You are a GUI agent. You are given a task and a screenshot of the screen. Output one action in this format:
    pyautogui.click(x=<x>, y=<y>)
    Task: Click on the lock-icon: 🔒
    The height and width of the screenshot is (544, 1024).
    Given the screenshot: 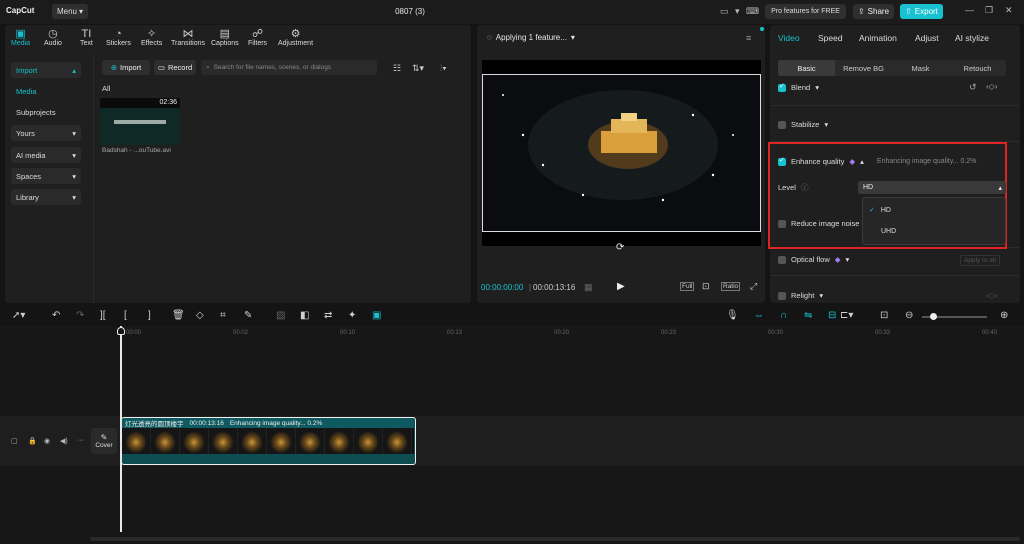 What is the action you would take?
    pyautogui.click(x=32, y=441)
    